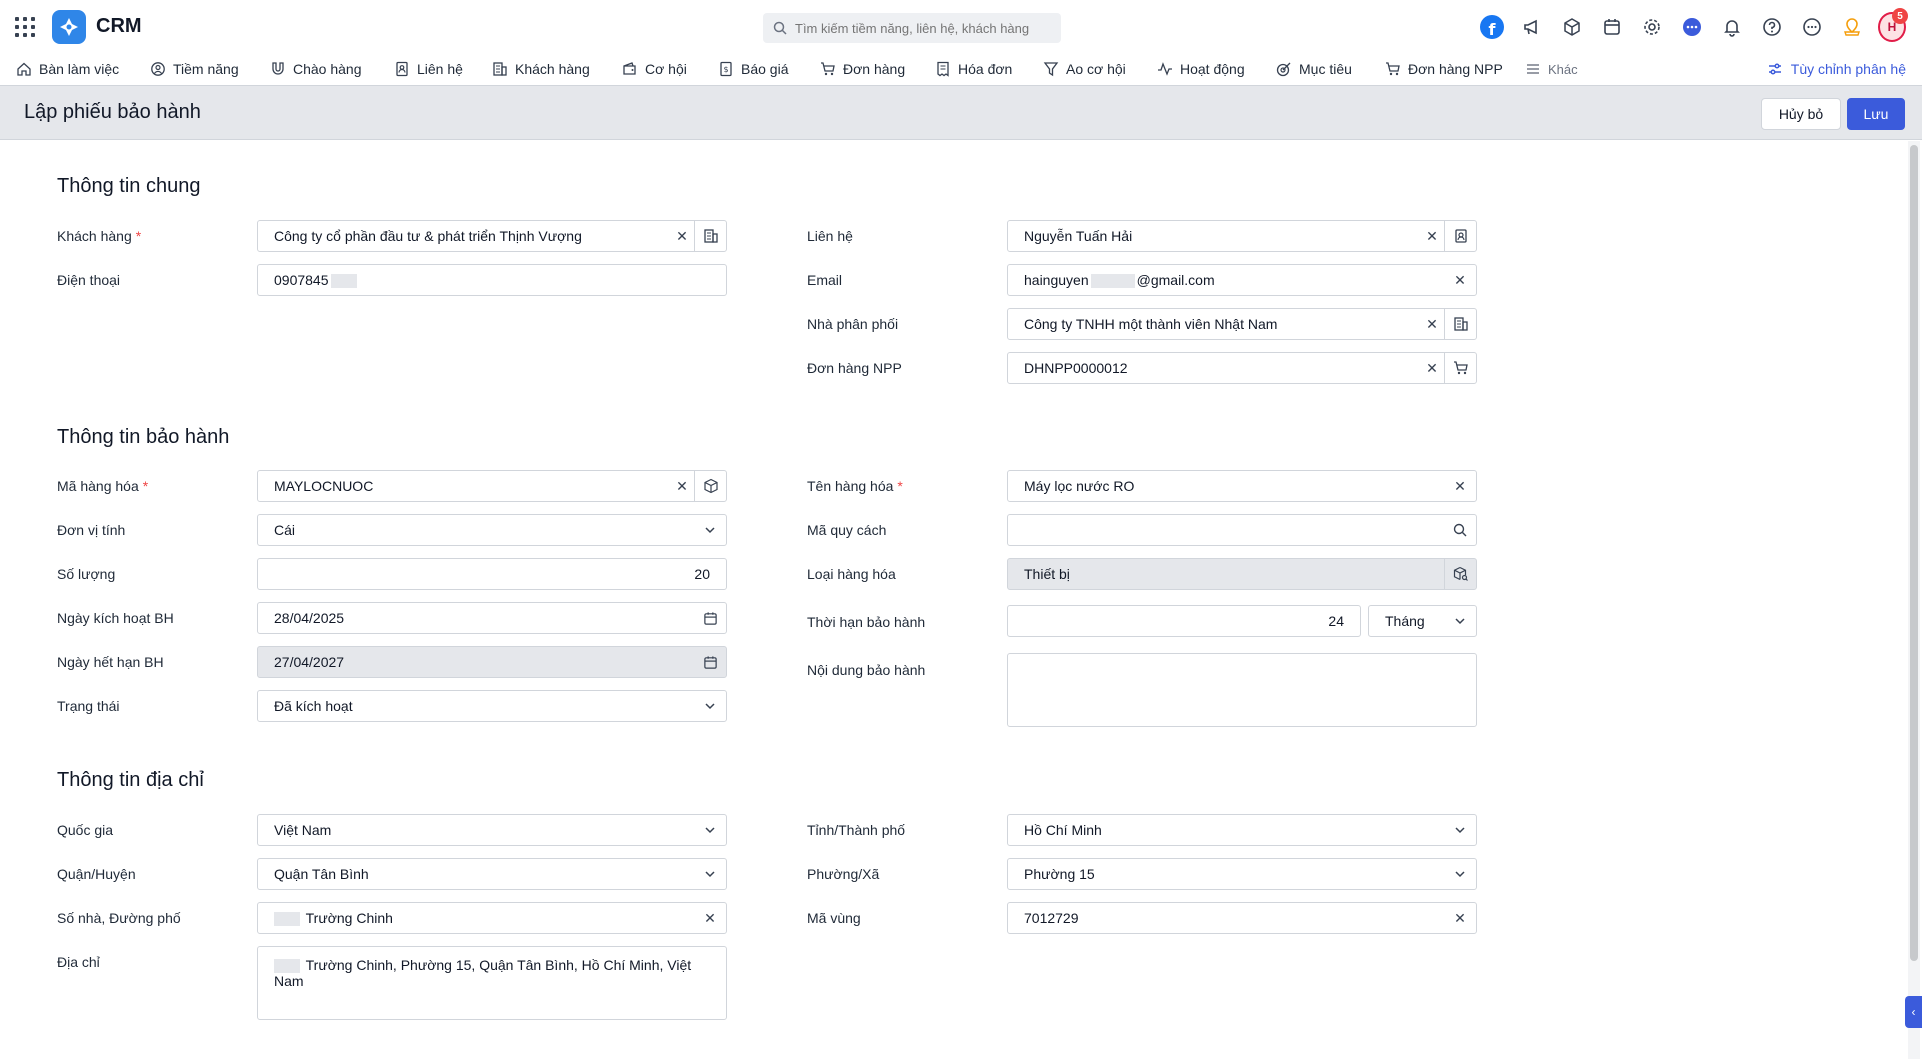  What do you see at coordinates (920, 28) in the screenshot?
I see `search-input` at bounding box center [920, 28].